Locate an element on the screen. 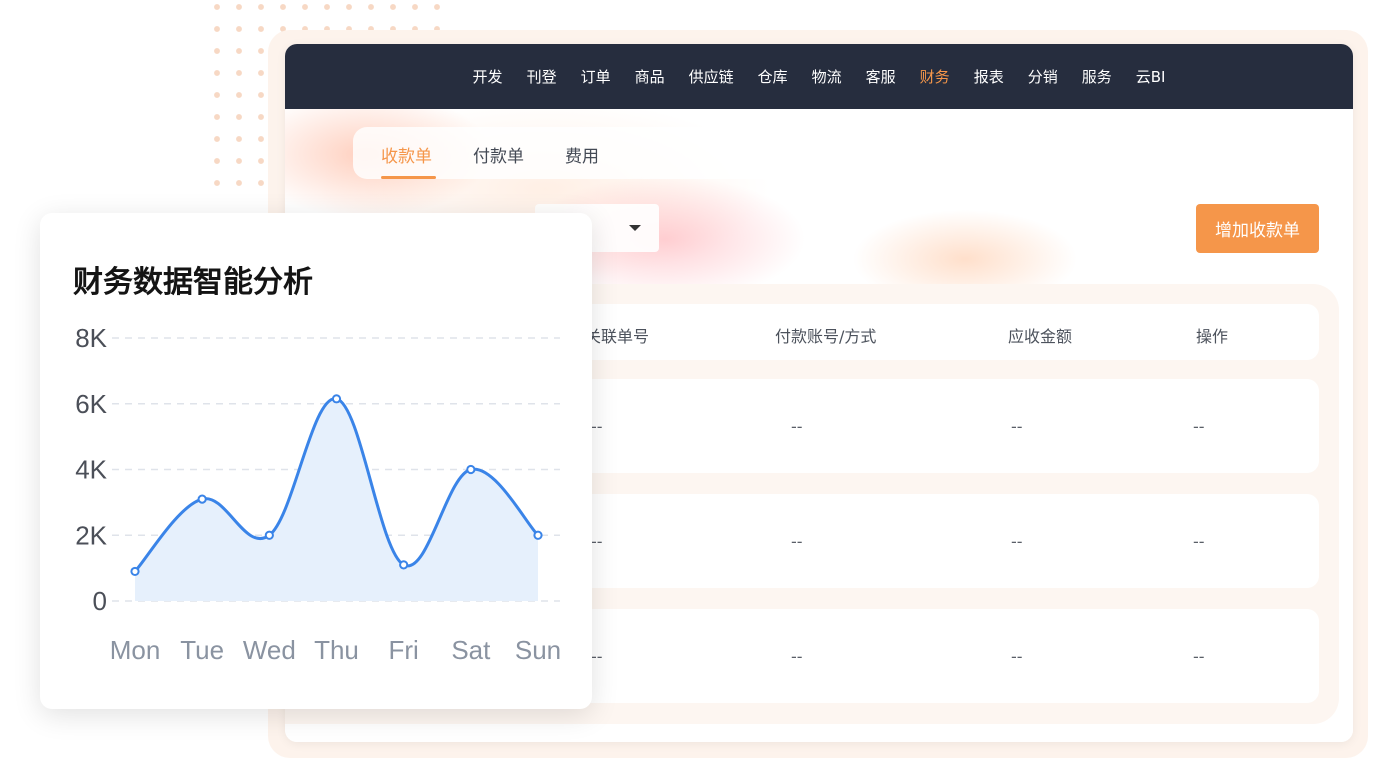 The width and height of the screenshot is (1374, 766). nav-item: 服务 is located at coordinates (1097, 76).